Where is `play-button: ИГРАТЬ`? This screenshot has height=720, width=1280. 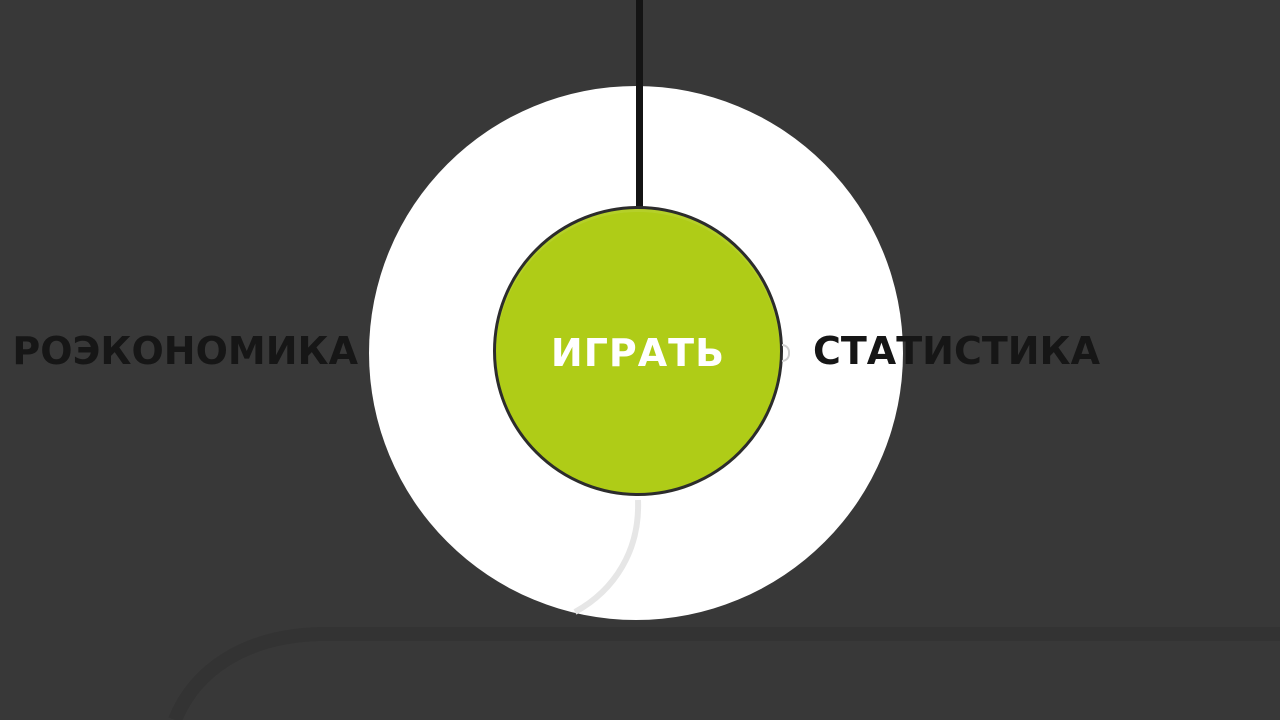
play-button: ИГРАТЬ is located at coordinates (638, 351).